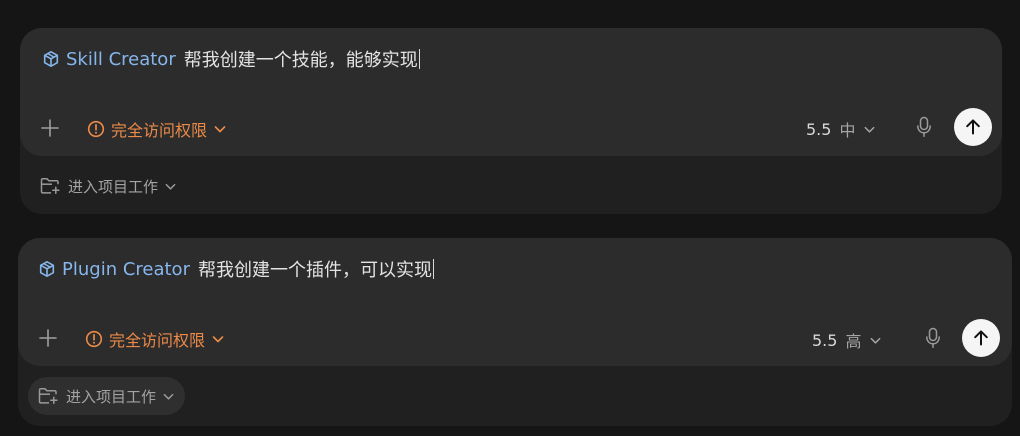 Image resolution: width=1020 pixels, height=436 pixels. Describe the element at coordinates (314, 270) in the screenshot. I see `prompt-text: 帮我创建一个插件，可以实现` at that location.